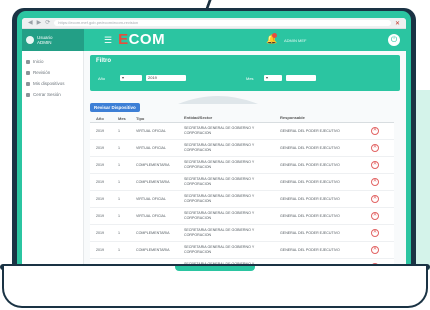  I want to click on sidebar-item-logout: Cerrar Sesión, so click(52, 94).